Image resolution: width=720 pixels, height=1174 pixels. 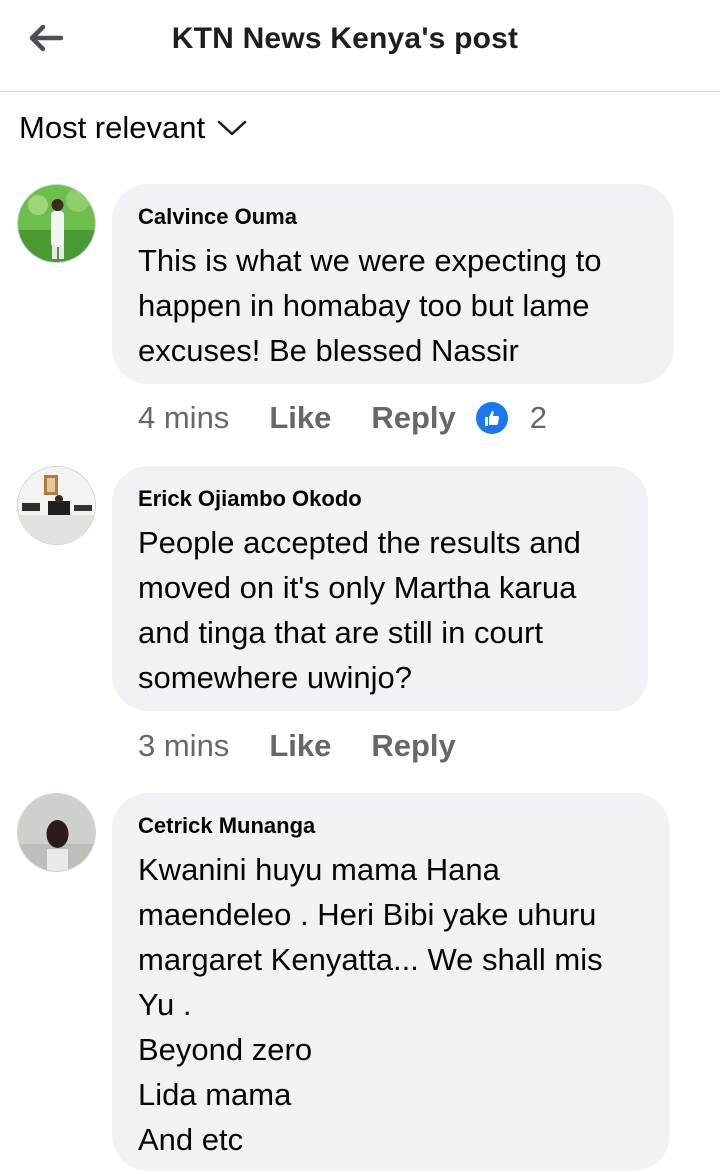 What do you see at coordinates (391, 826) in the screenshot?
I see `comment-author: Cetrick Munanga` at bounding box center [391, 826].